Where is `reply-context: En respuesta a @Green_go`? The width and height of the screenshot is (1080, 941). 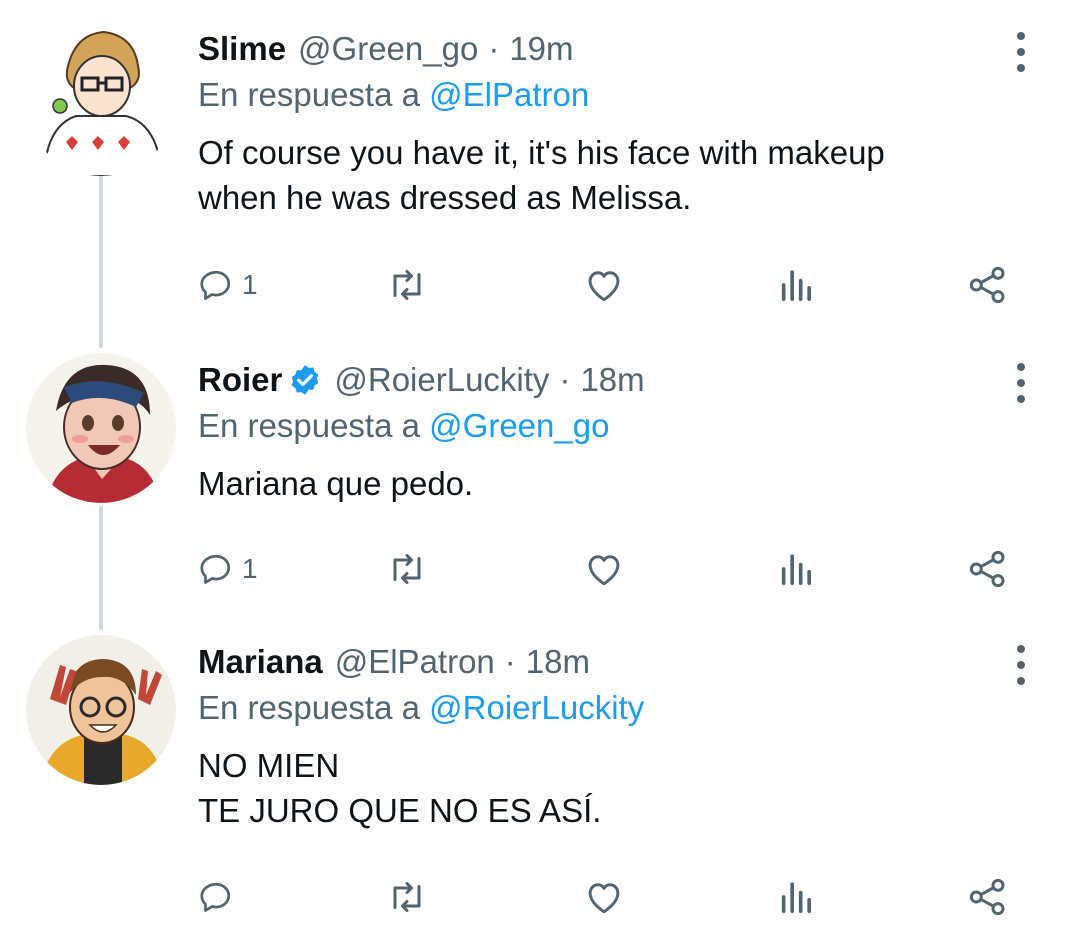 reply-context: En respuesta a @Green_go is located at coordinates (613, 426).